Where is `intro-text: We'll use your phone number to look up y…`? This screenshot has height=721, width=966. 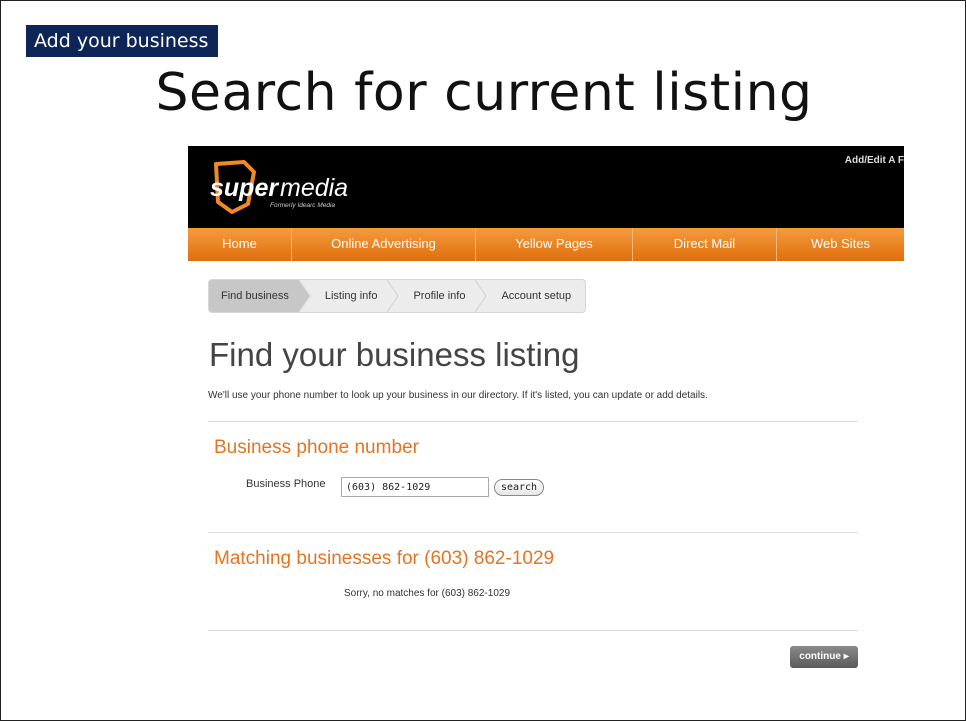 intro-text: We'll use your phone number to look up y… is located at coordinates (458, 395).